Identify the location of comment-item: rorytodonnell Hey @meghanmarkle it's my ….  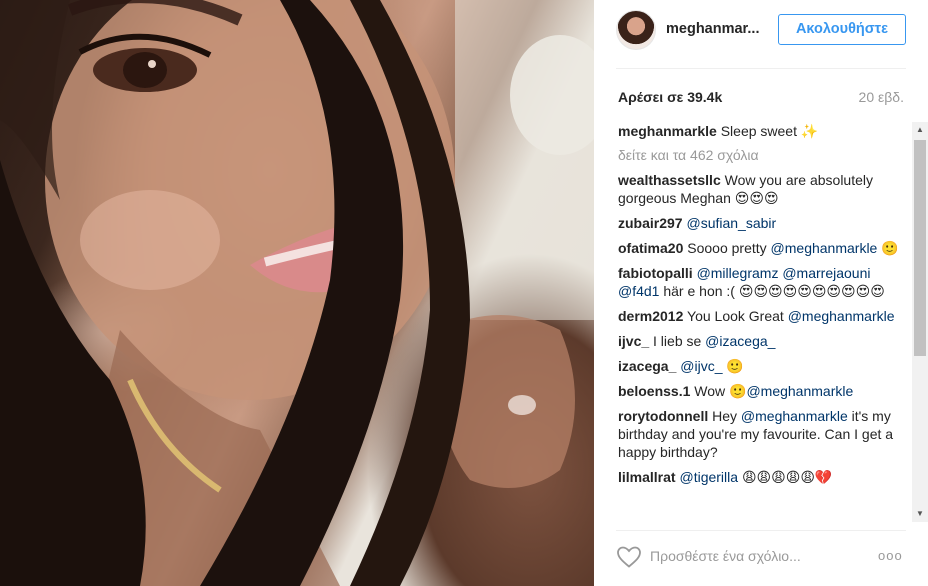
(763, 434).